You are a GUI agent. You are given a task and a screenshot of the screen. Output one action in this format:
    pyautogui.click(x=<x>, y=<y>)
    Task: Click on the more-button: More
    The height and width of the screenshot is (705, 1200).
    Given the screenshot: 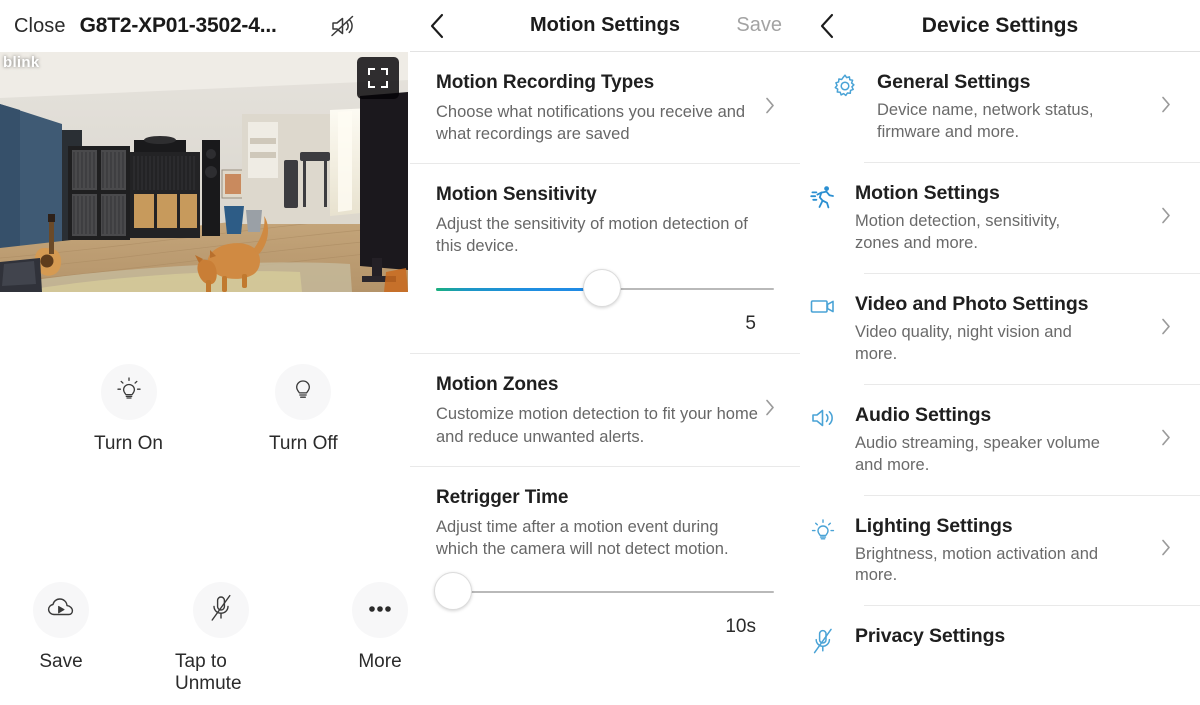 What is the action you would take?
    pyautogui.click(x=380, y=638)
    